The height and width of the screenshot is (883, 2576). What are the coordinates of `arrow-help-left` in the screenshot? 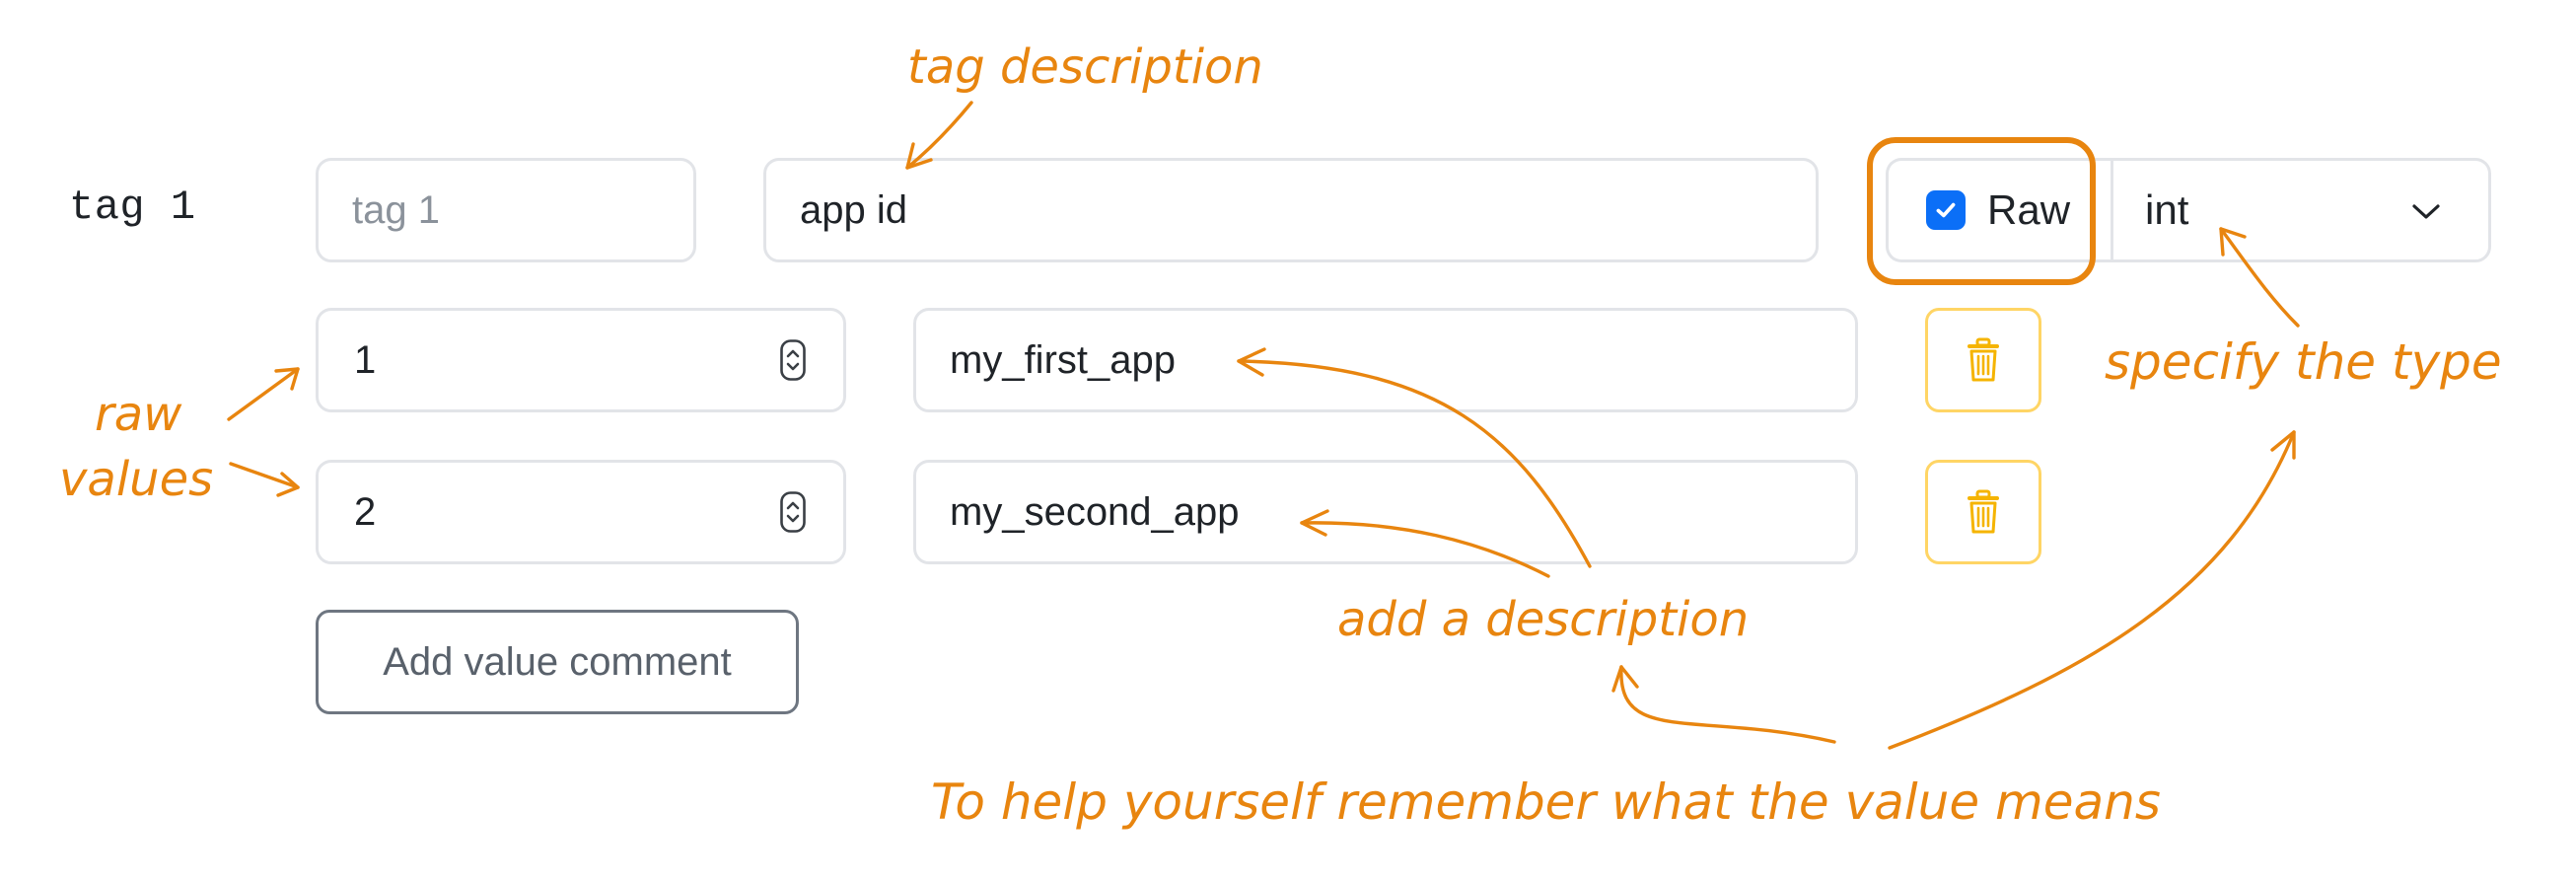 It's located at (1728, 704).